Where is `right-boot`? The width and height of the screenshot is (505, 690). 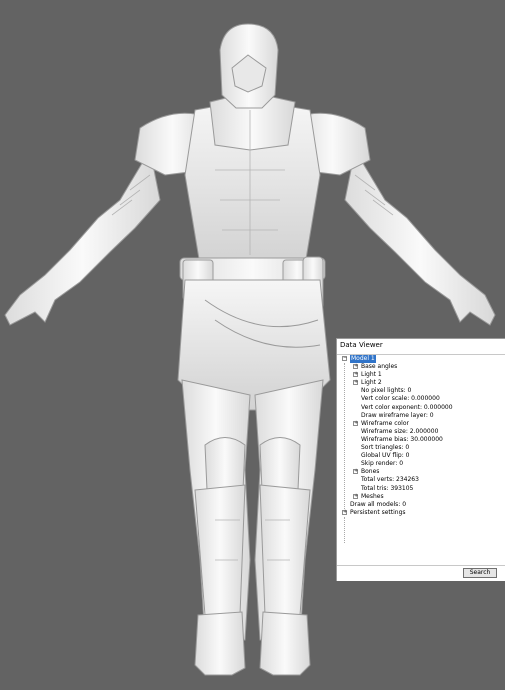 right-boot is located at coordinates (220, 643).